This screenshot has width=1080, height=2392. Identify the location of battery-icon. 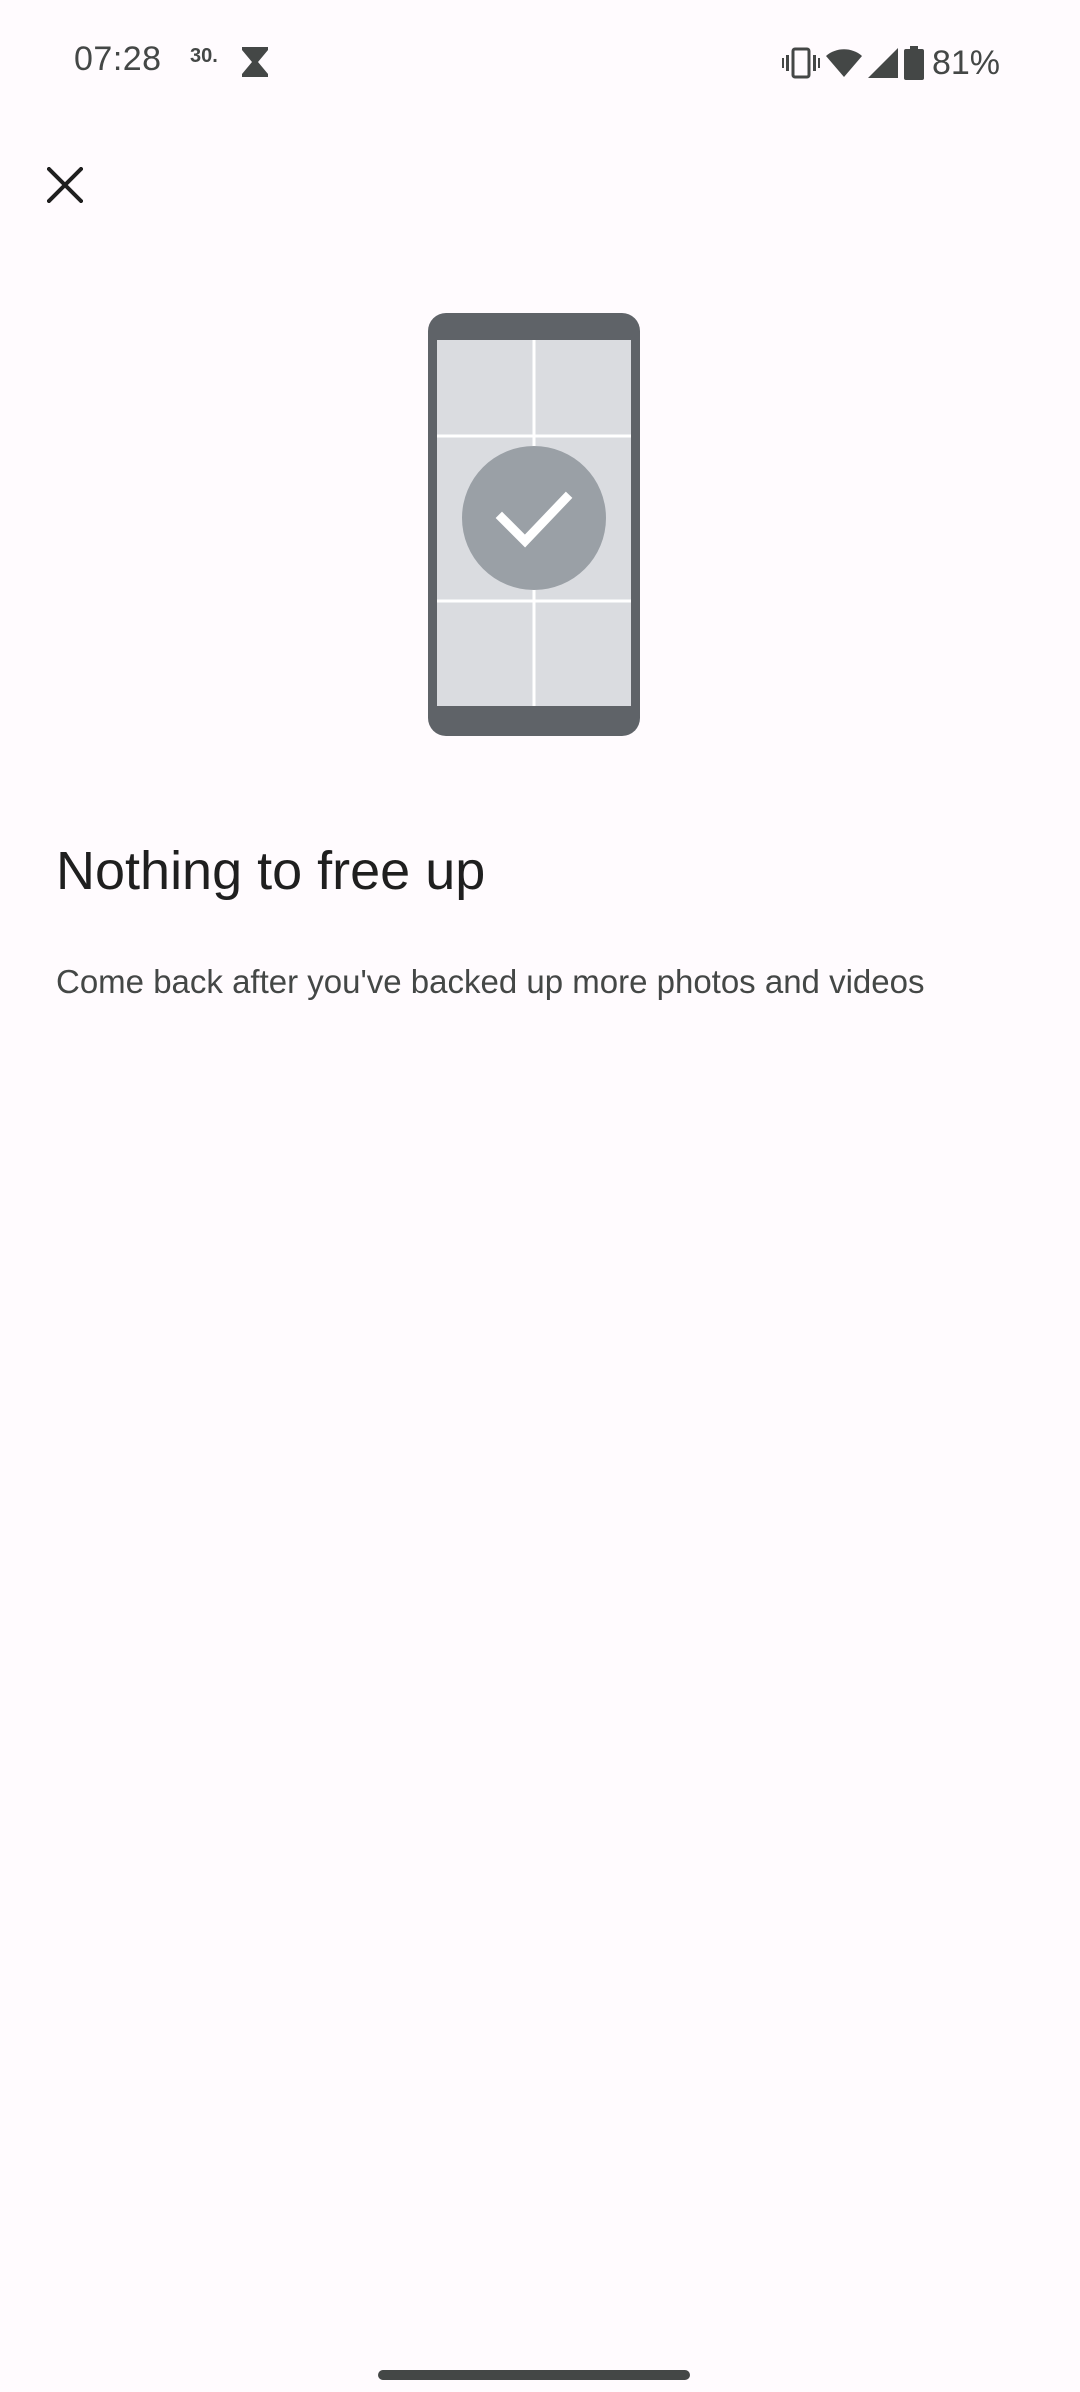
(913, 63).